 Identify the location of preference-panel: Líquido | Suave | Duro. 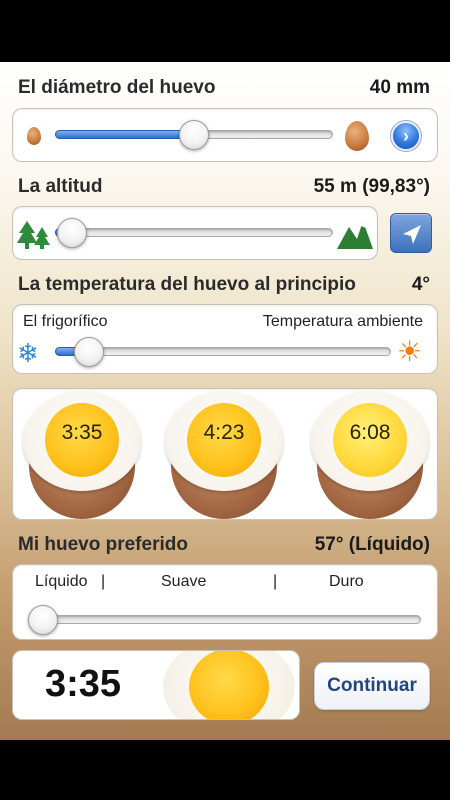
(225, 602).